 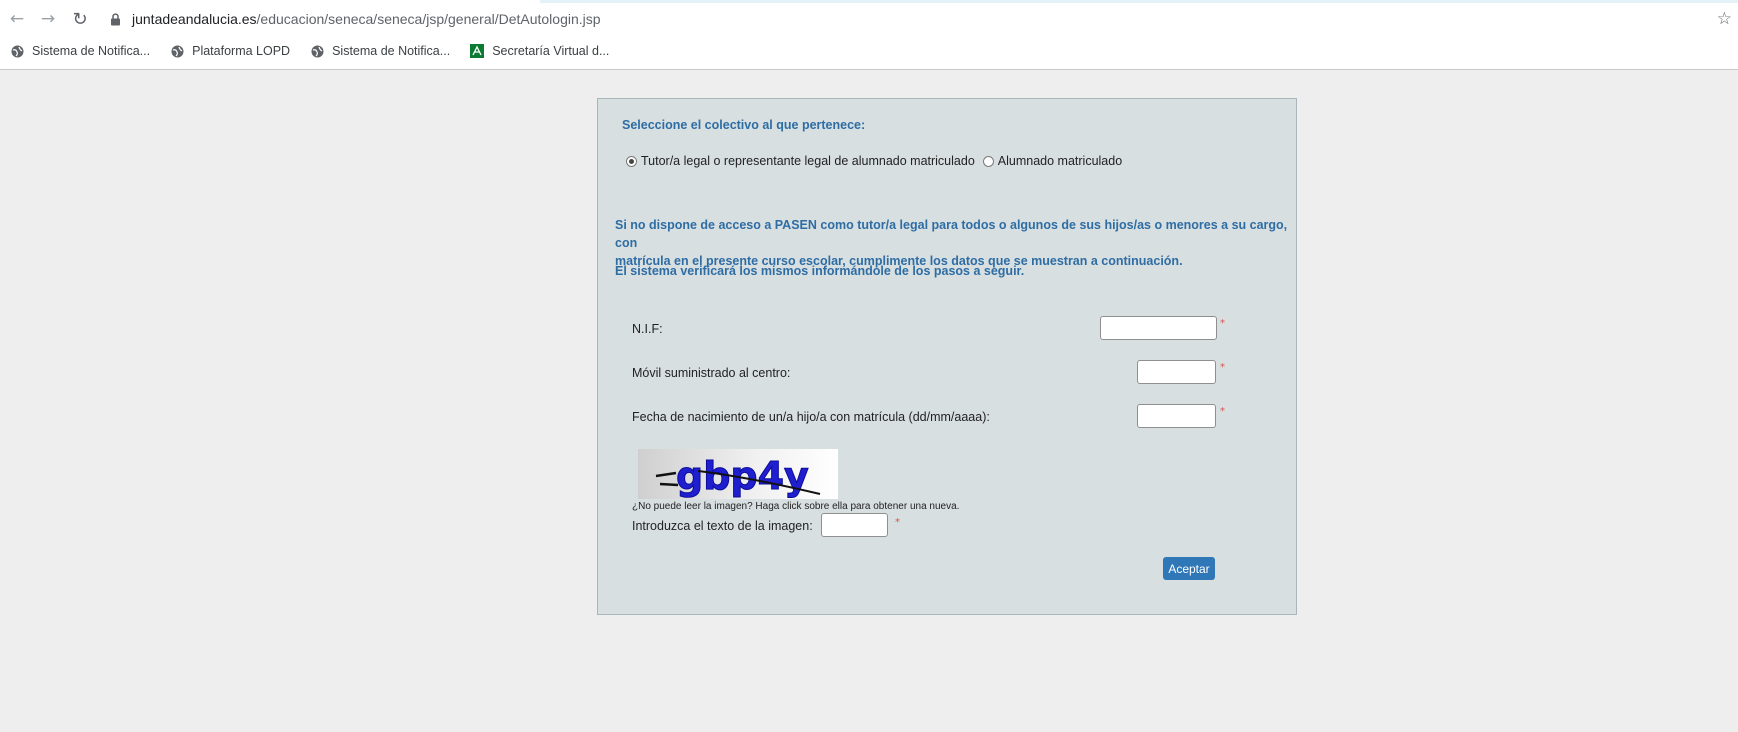 I want to click on bookmark-star-icon: ☆, so click(x=1724, y=19).